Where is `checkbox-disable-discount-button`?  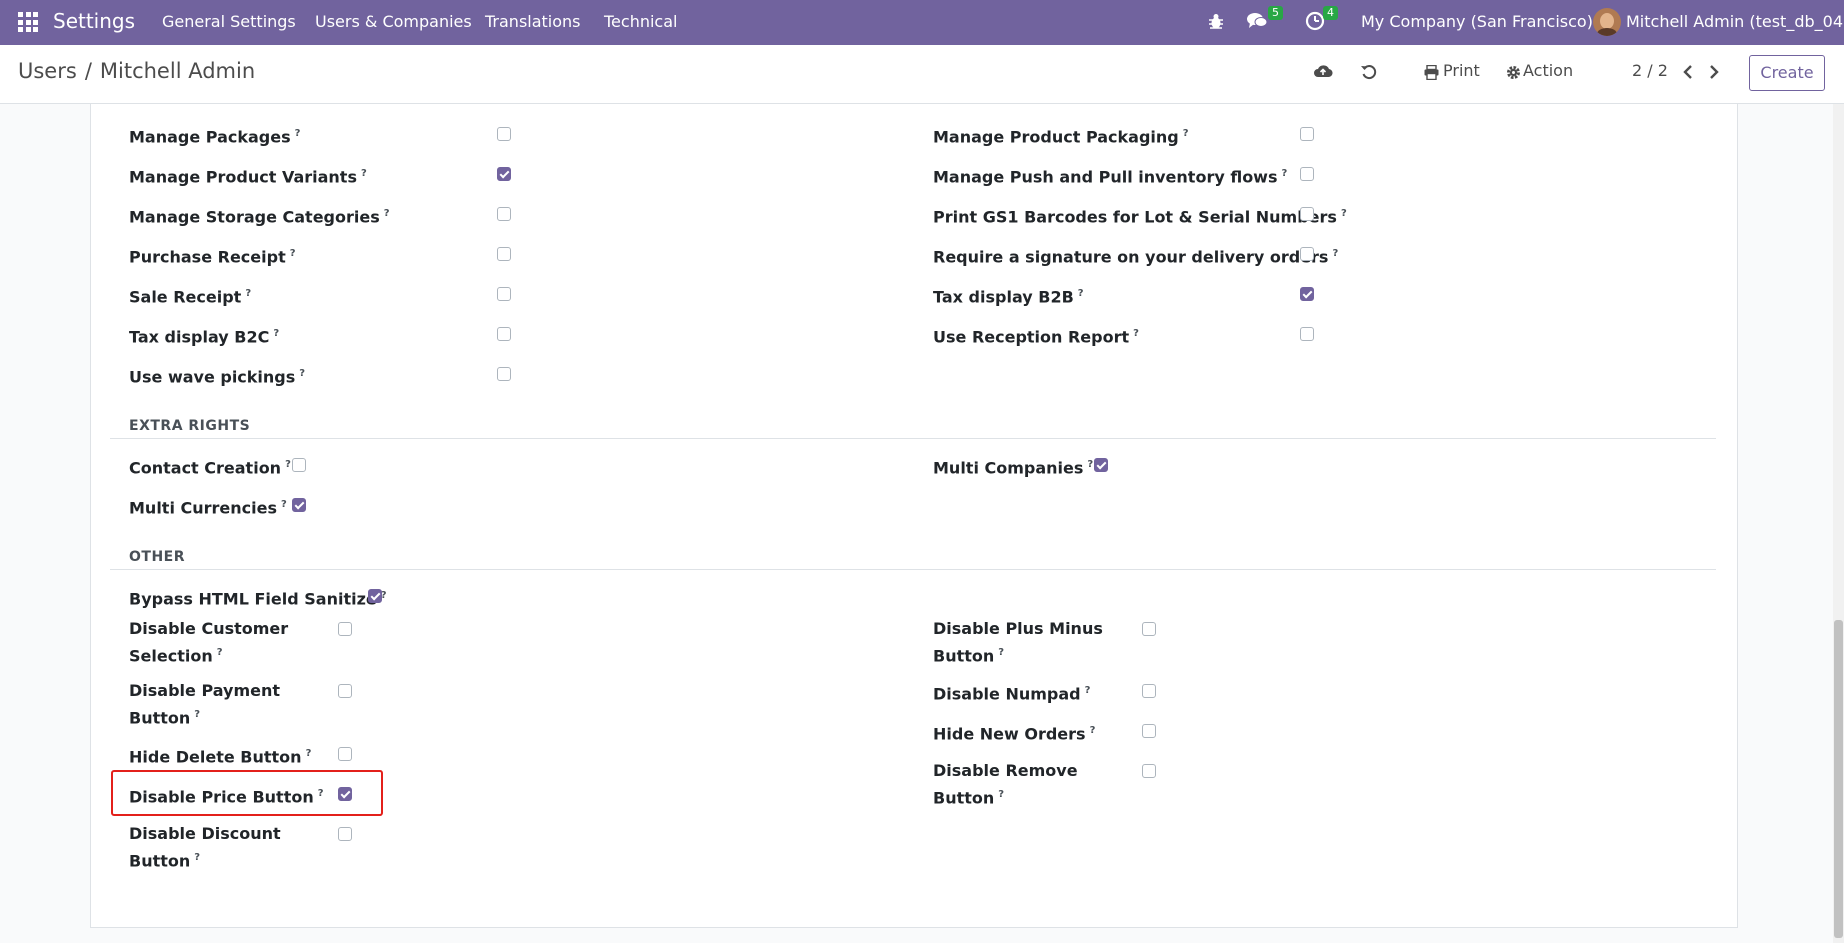 checkbox-disable-discount-button is located at coordinates (345, 834).